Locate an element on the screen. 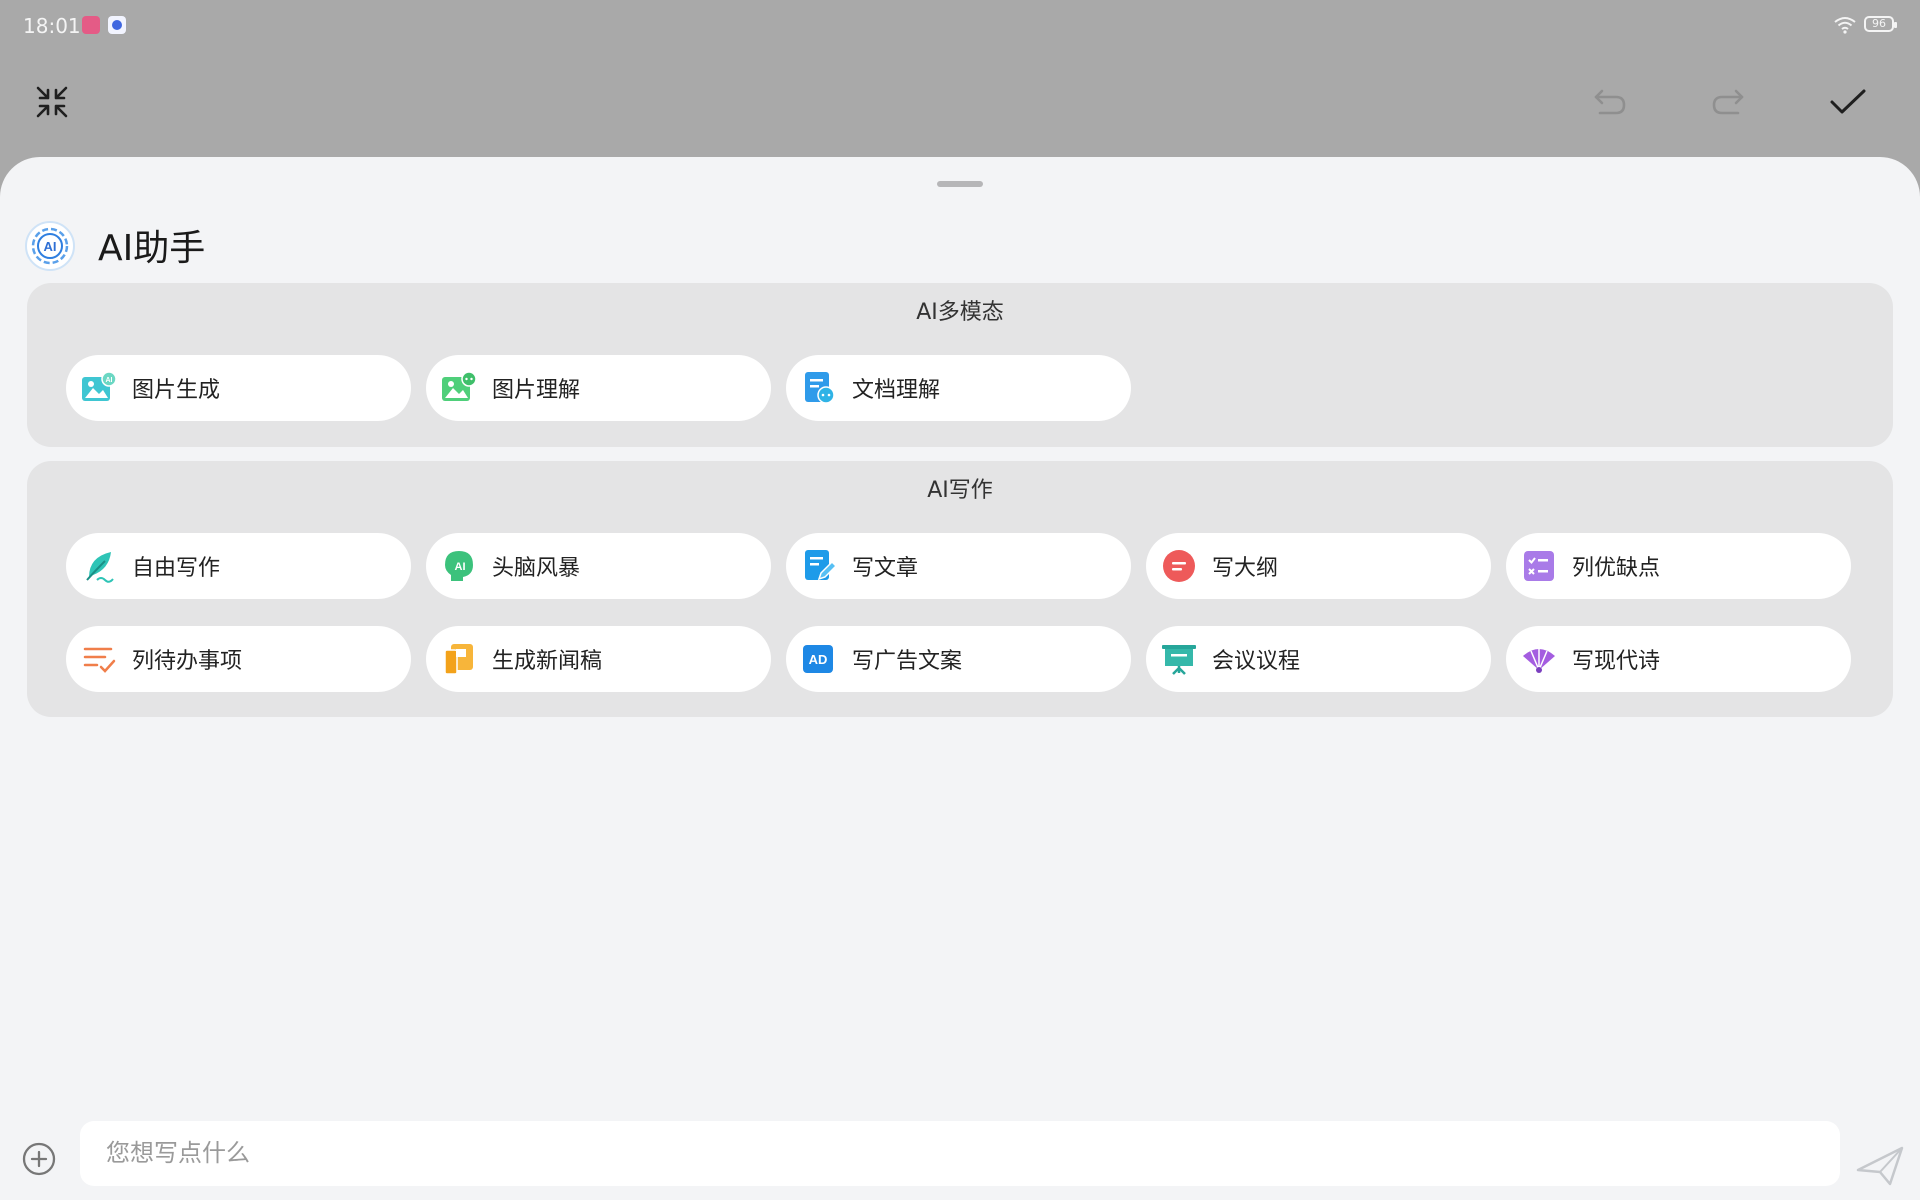 This screenshot has height=1200, width=1920. battery-indicator: 96 is located at coordinates (1880, 24).